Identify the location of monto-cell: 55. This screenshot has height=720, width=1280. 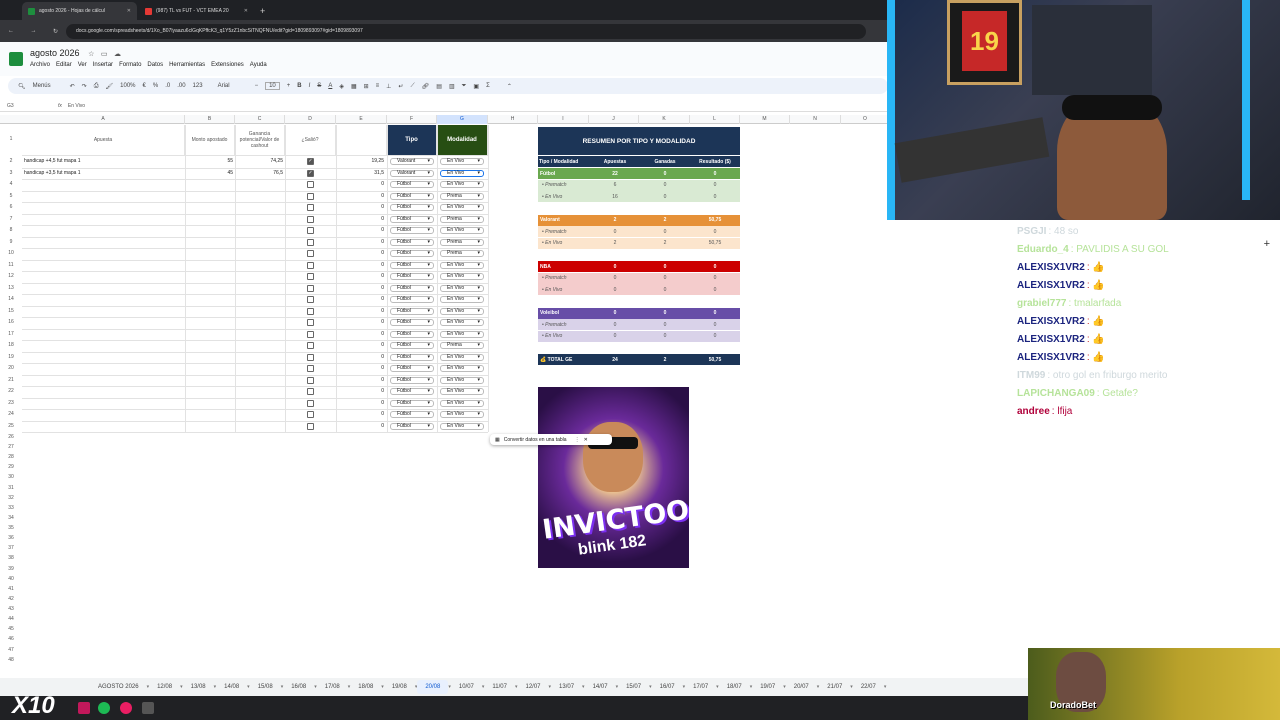
(209, 161).